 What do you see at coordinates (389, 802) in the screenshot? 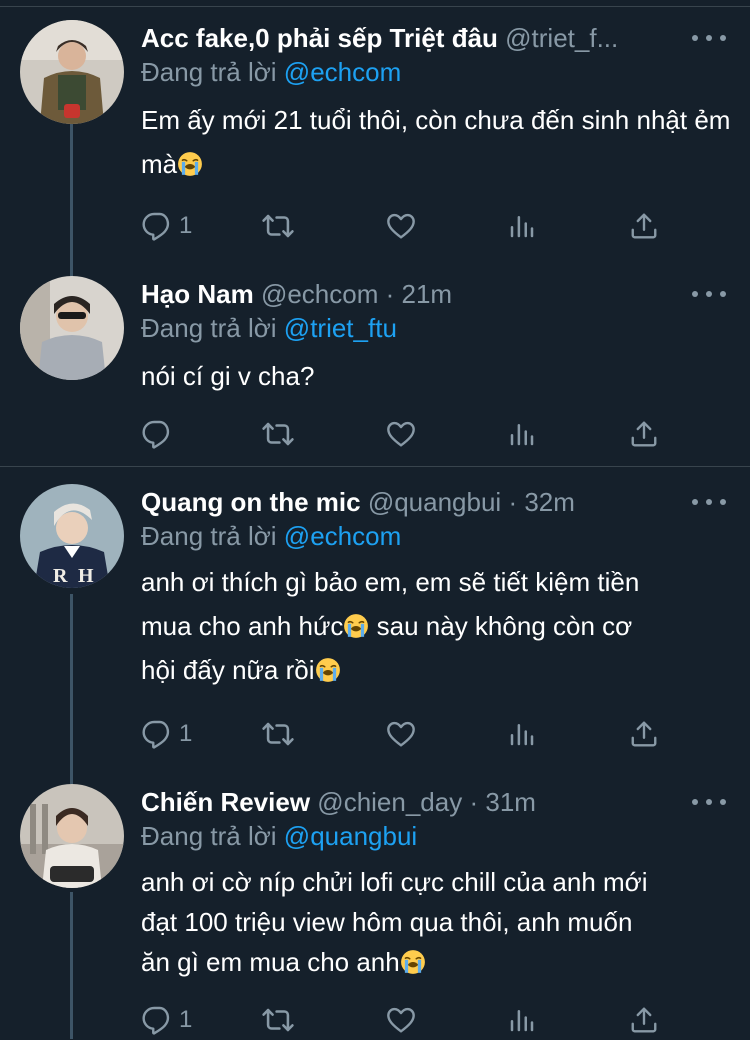
I see `user-handle: @chien_day` at bounding box center [389, 802].